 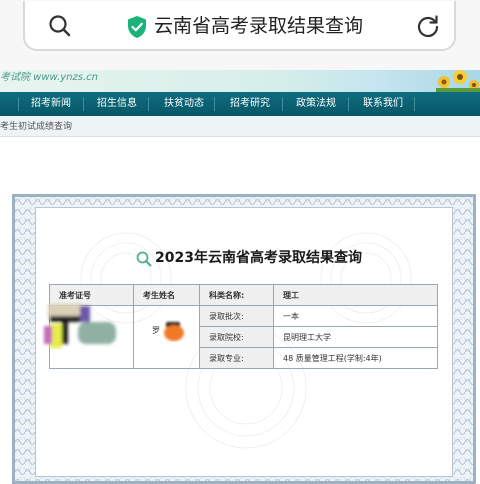 What do you see at coordinates (355, 316) in the screenshot?
I see `batch-value: 一本` at bounding box center [355, 316].